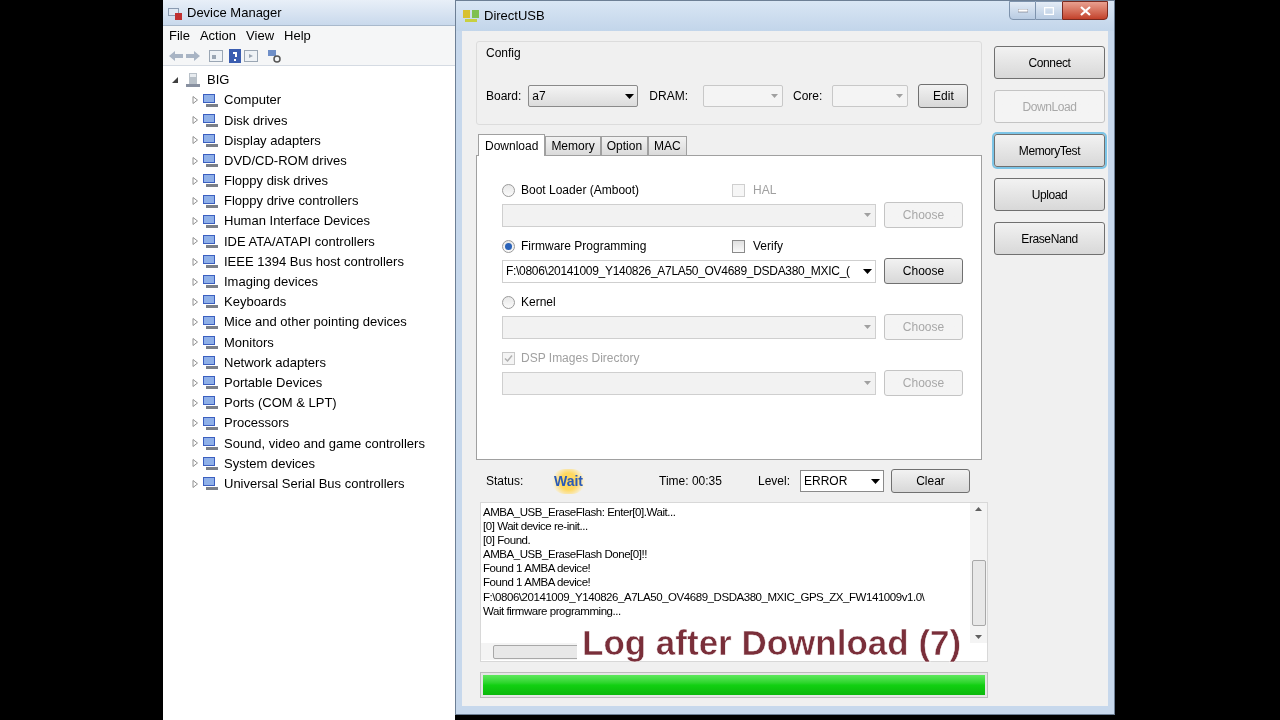 Image resolution: width=1280 pixels, height=720 pixels. What do you see at coordinates (584, 246) in the screenshot?
I see `option-label: Firmware Programming` at bounding box center [584, 246].